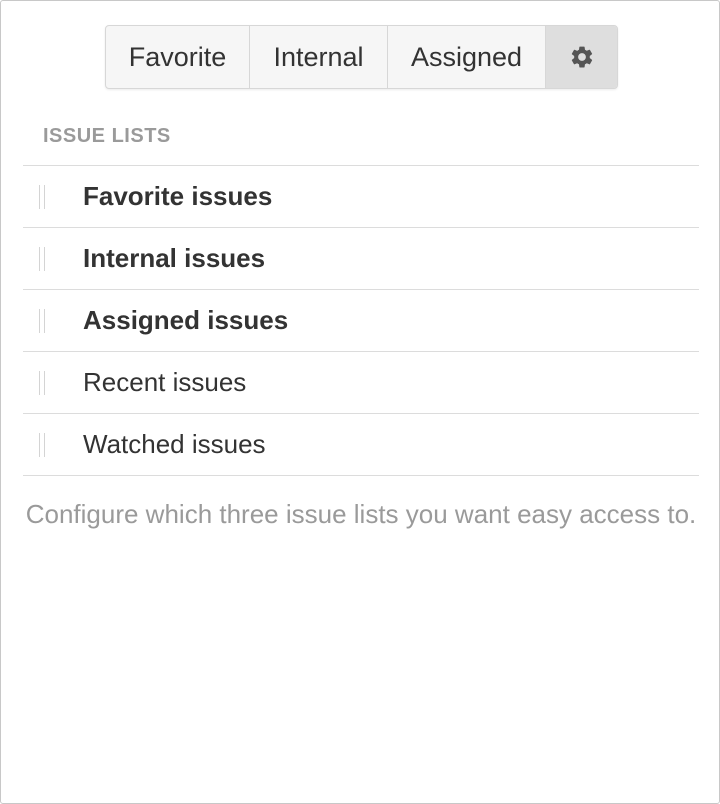  I want to click on list-item: Recent issues, so click(361, 383).